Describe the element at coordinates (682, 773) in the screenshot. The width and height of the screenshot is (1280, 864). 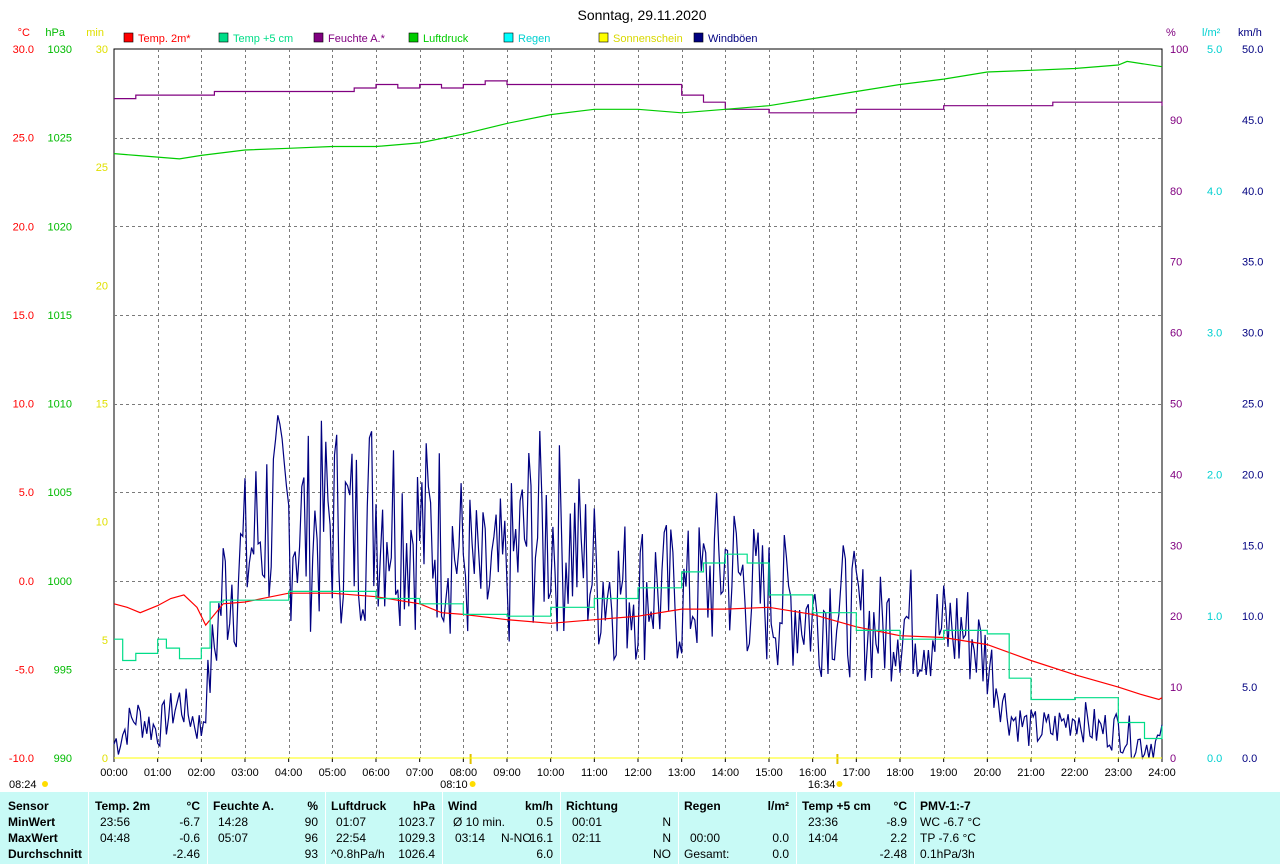
I see `x-tick-label: 13:00` at that location.